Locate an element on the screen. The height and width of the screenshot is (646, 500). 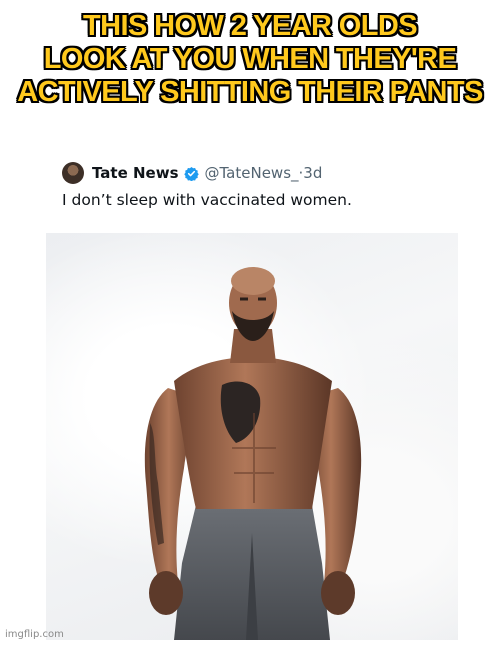
tweet-timestamp: 3d is located at coordinates (312, 173).